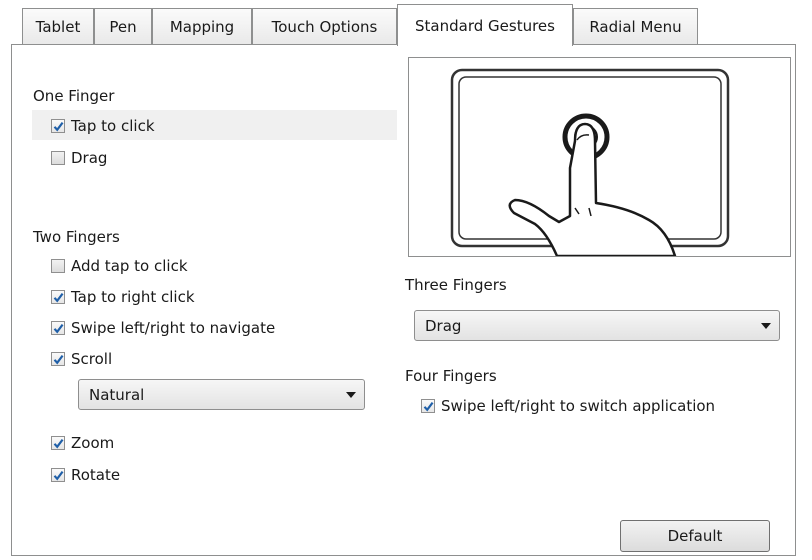 This screenshot has height=560, width=812. I want to click on one-finger-heading: One Finger, so click(74, 96).